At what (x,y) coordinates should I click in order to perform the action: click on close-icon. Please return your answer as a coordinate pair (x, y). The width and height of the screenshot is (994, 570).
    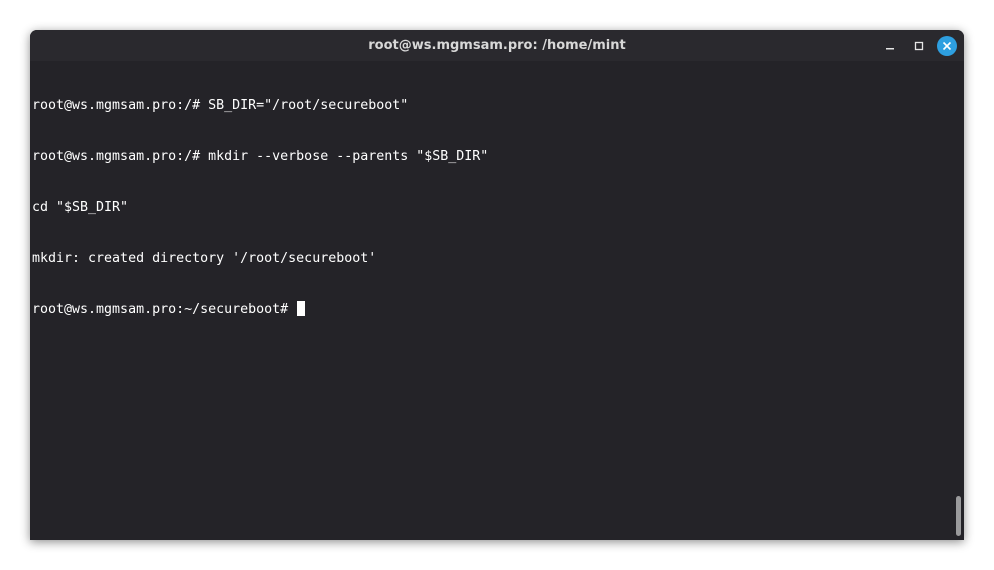
    Looking at the image, I should click on (947, 46).